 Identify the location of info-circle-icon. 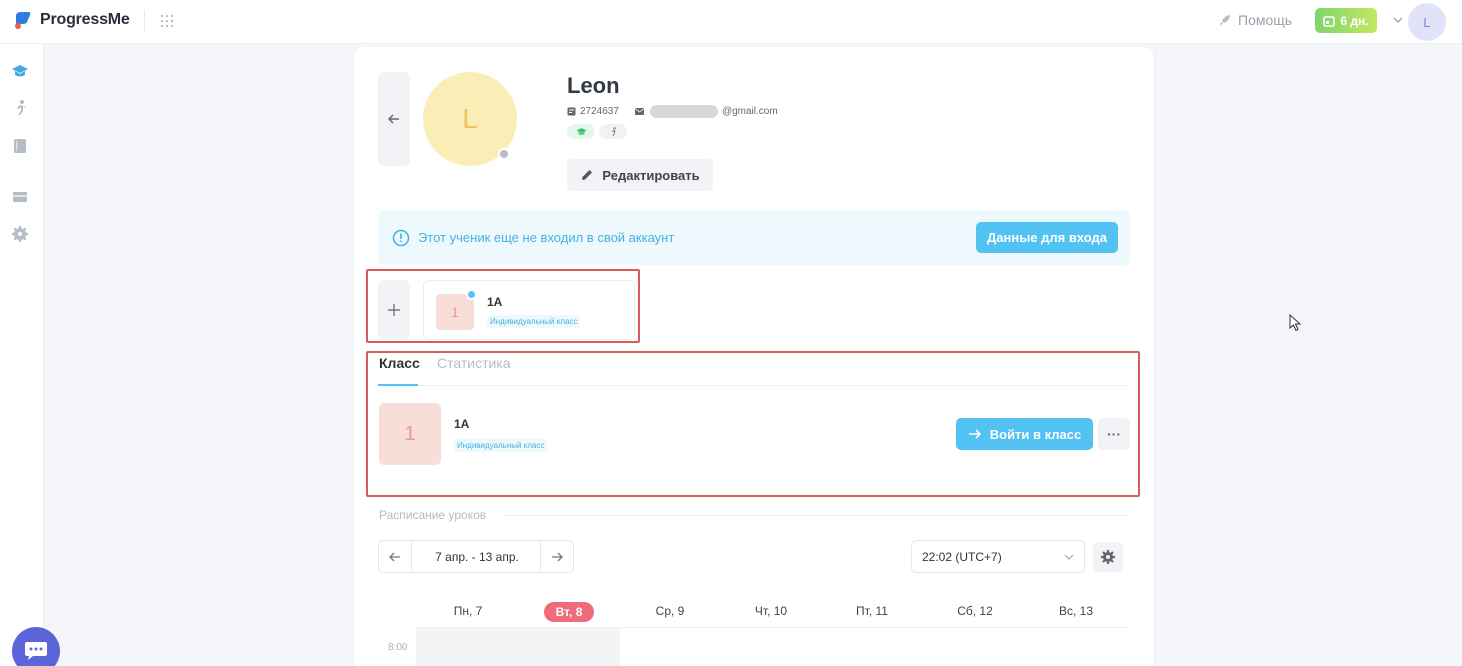
(401, 238).